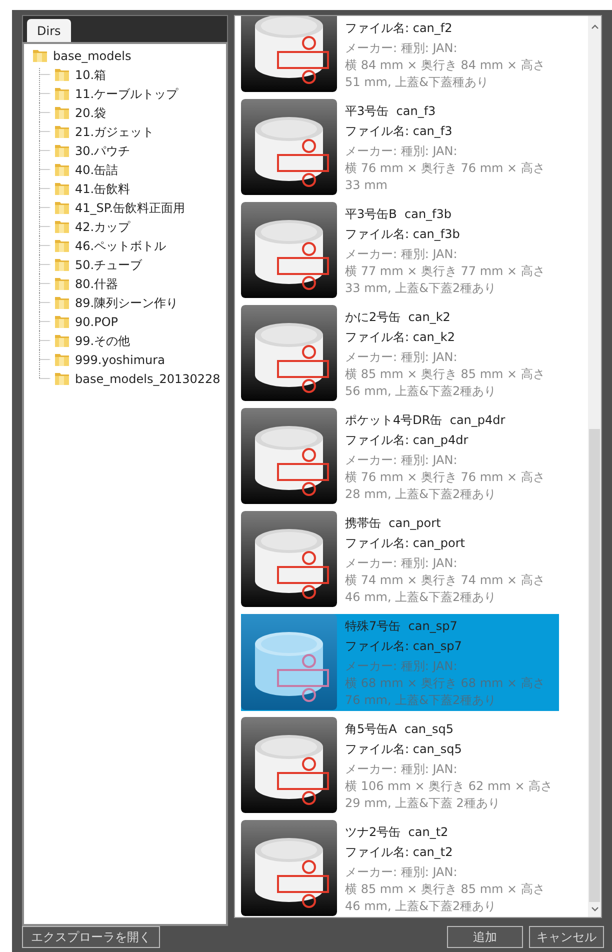 The width and height of the screenshot is (612, 952). I want to click on item-dimensions: 横 74 mm × 奥行き 74 mm × 高さ 46 mm, 上蓋&下蓋2種あり, so click(445, 589).